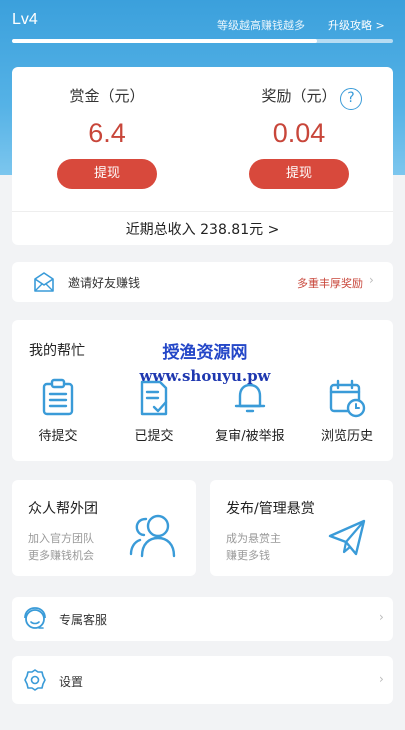  Describe the element at coordinates (205, 353) in the screenshot. I see `watermark-line1: 授渔资源网` at that location.